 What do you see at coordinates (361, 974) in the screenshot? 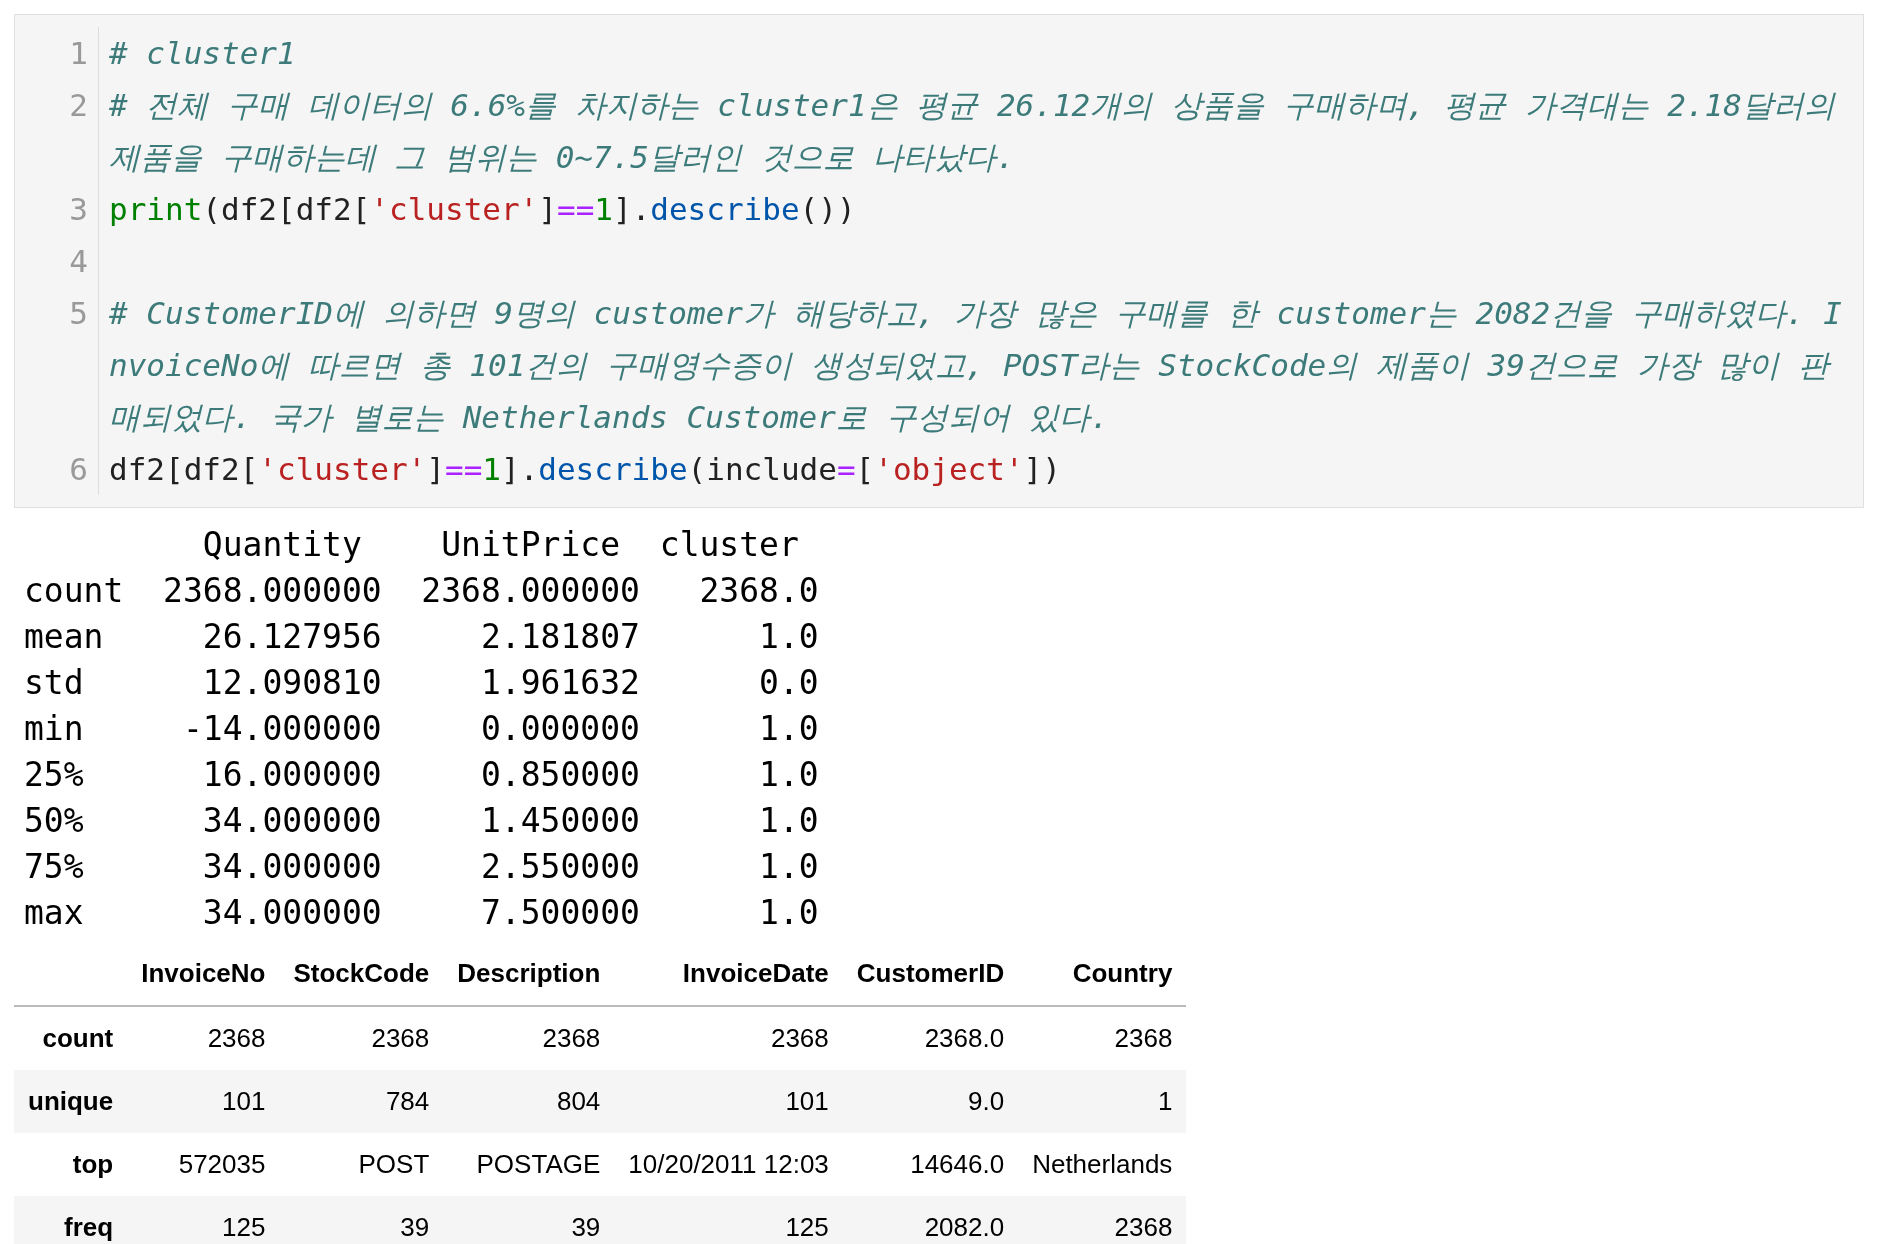
I see `column-header: StockCode` at bounding box center [361, 974].